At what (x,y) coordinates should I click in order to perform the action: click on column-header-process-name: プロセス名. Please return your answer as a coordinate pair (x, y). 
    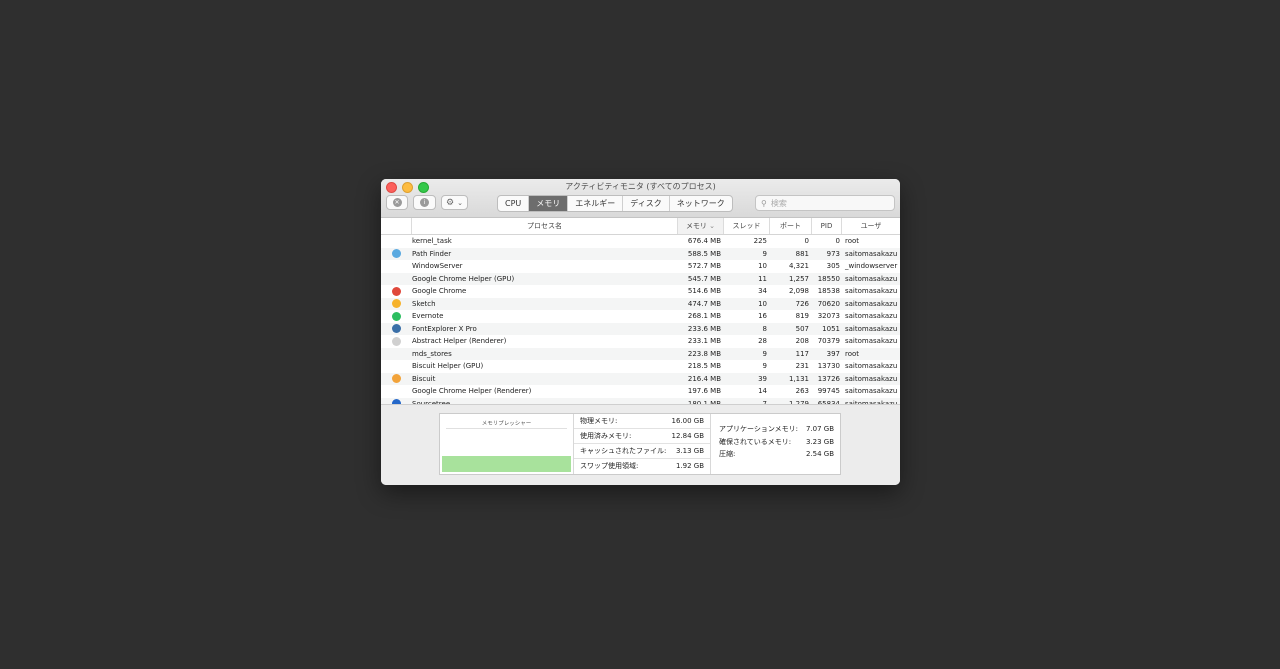
    Looking at the image, I should click on (545, 226).